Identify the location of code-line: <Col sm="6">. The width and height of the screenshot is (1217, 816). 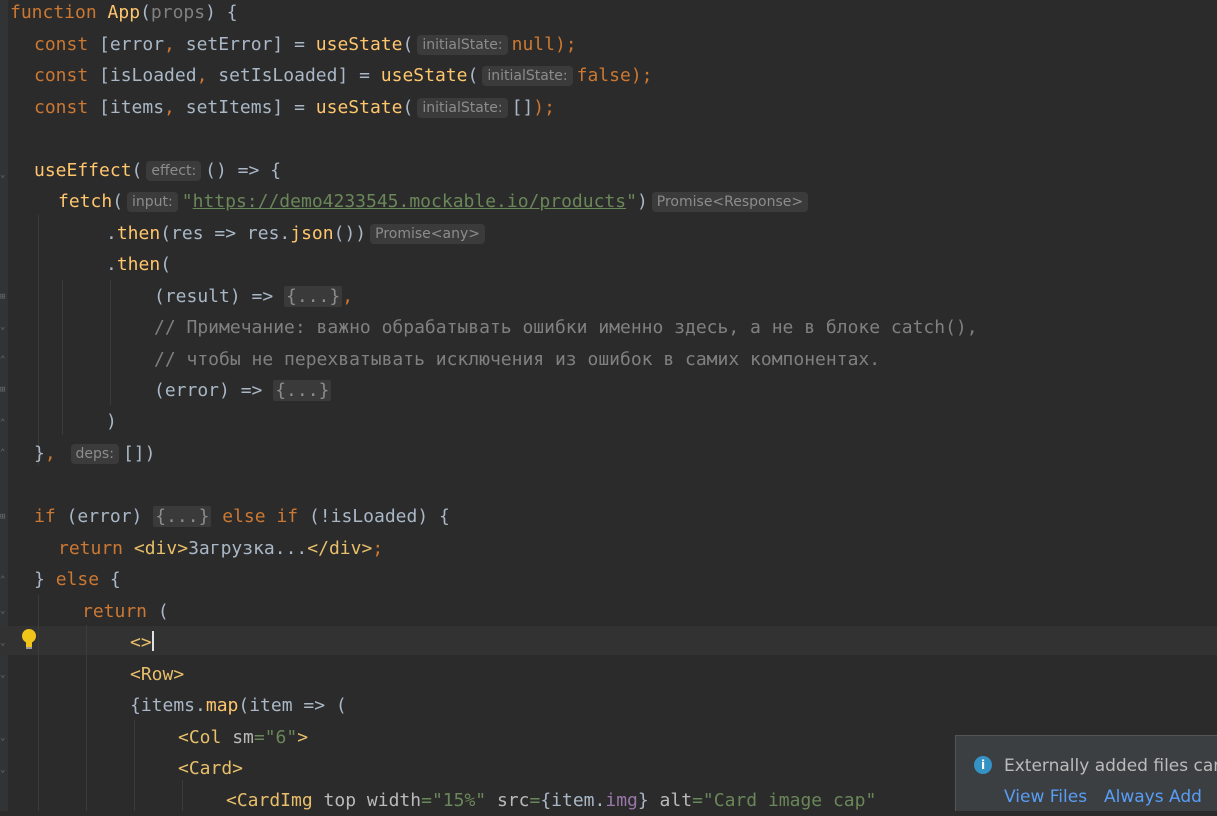
(243, 737).